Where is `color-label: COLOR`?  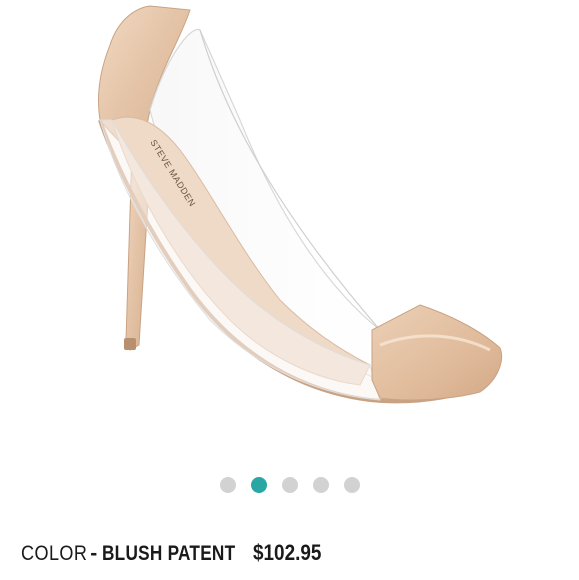 color-label: COLOR is located at coordinates (54, 553).